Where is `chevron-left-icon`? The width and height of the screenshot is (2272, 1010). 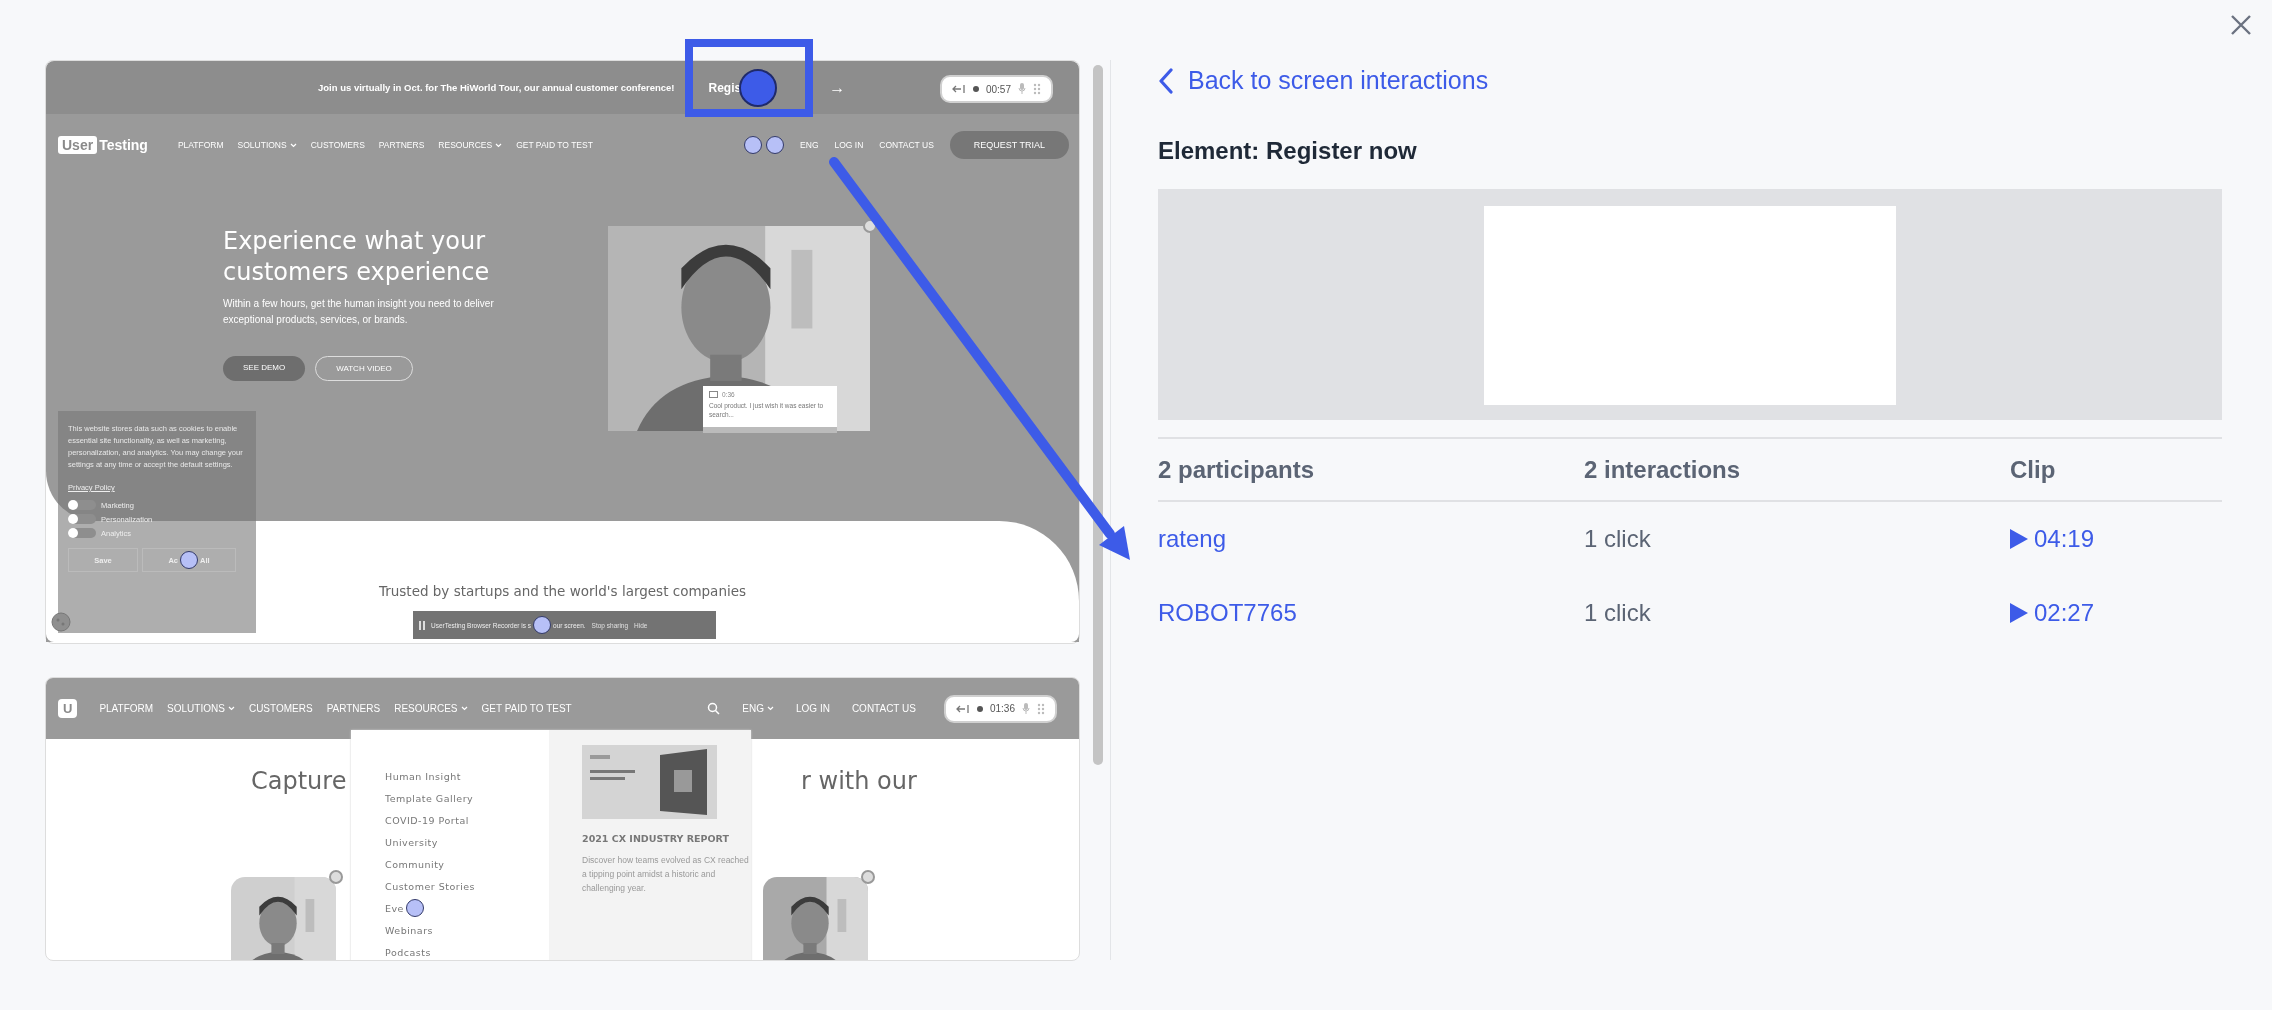 chevron-left-icon is located at coordinates (1166, 80).